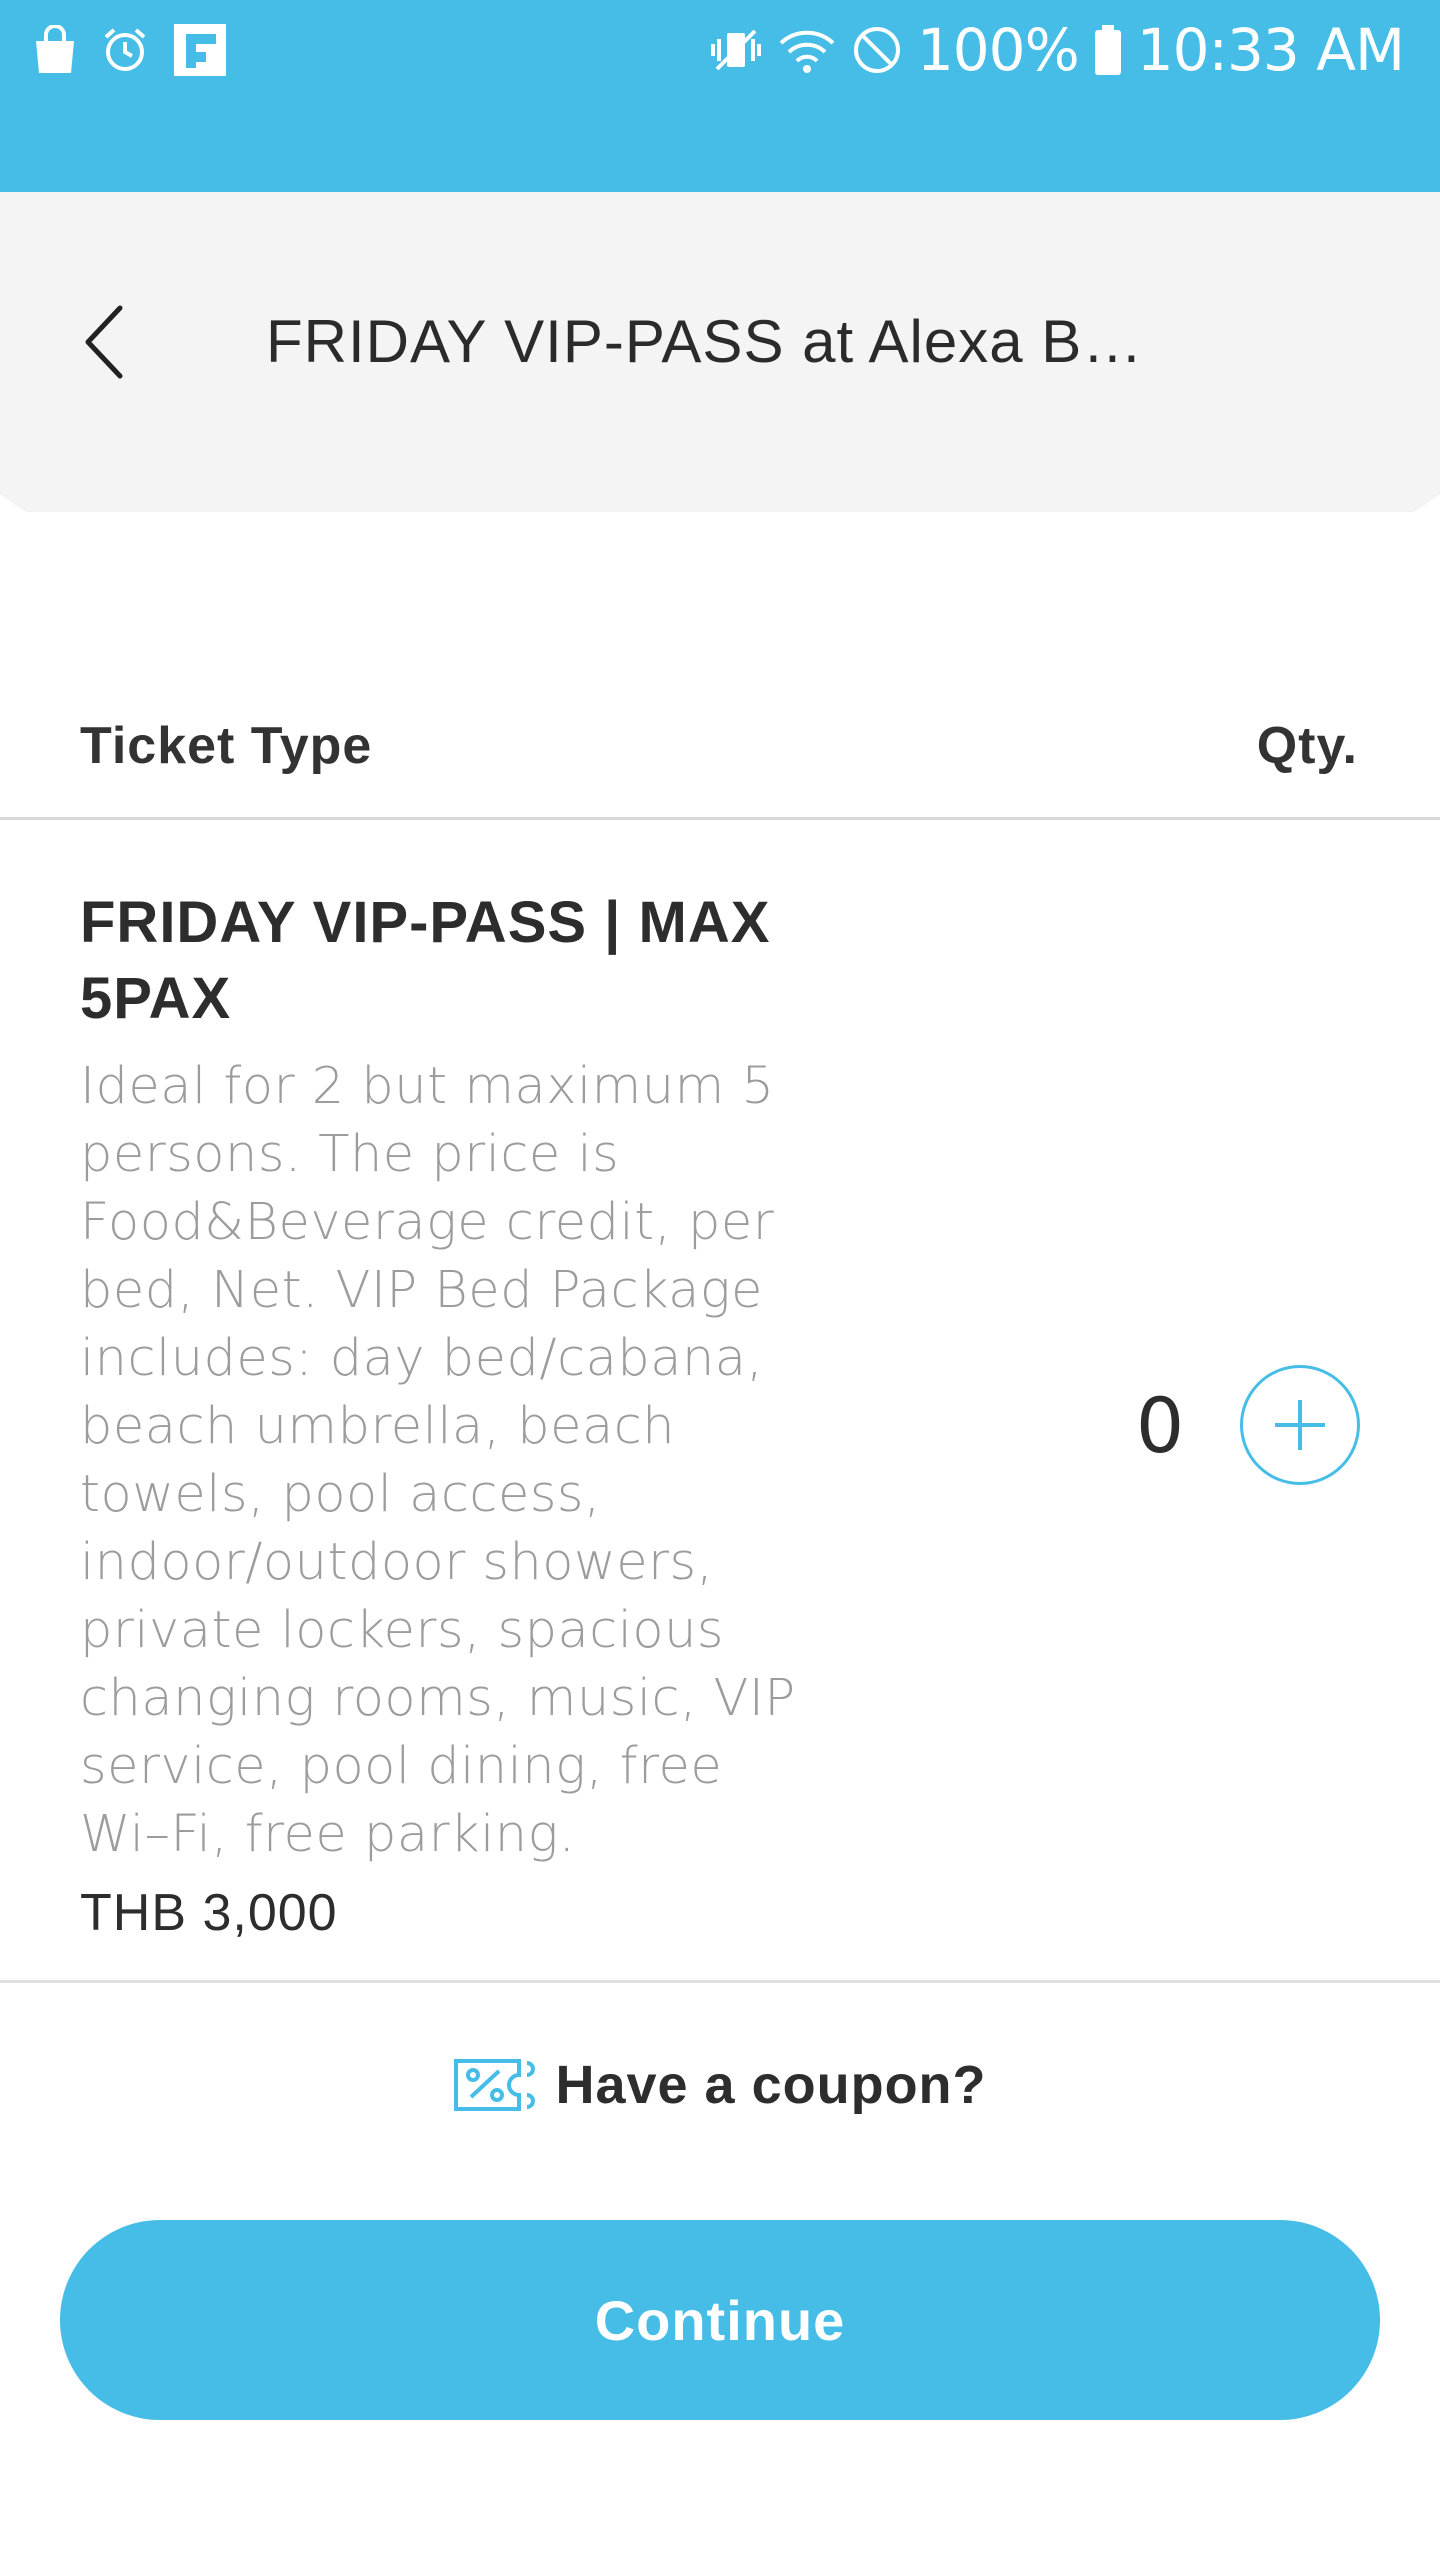 The width and height of the screenshot is (1440, 2560). Describe the element at coordinates (720, 96) in the screenshot. I see `status-bar: 100% 10:33 AM` at that location.